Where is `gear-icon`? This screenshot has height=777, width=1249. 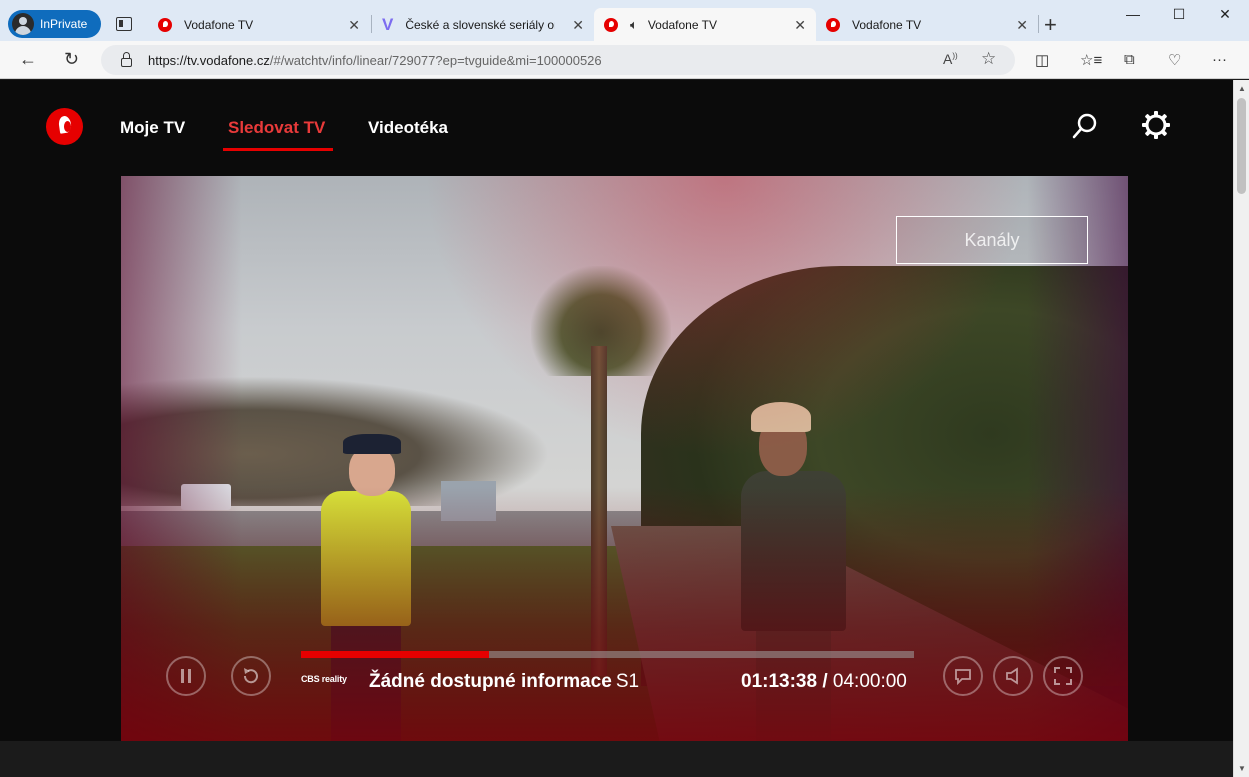
gear-icon is located at coordinates (1156, 125).